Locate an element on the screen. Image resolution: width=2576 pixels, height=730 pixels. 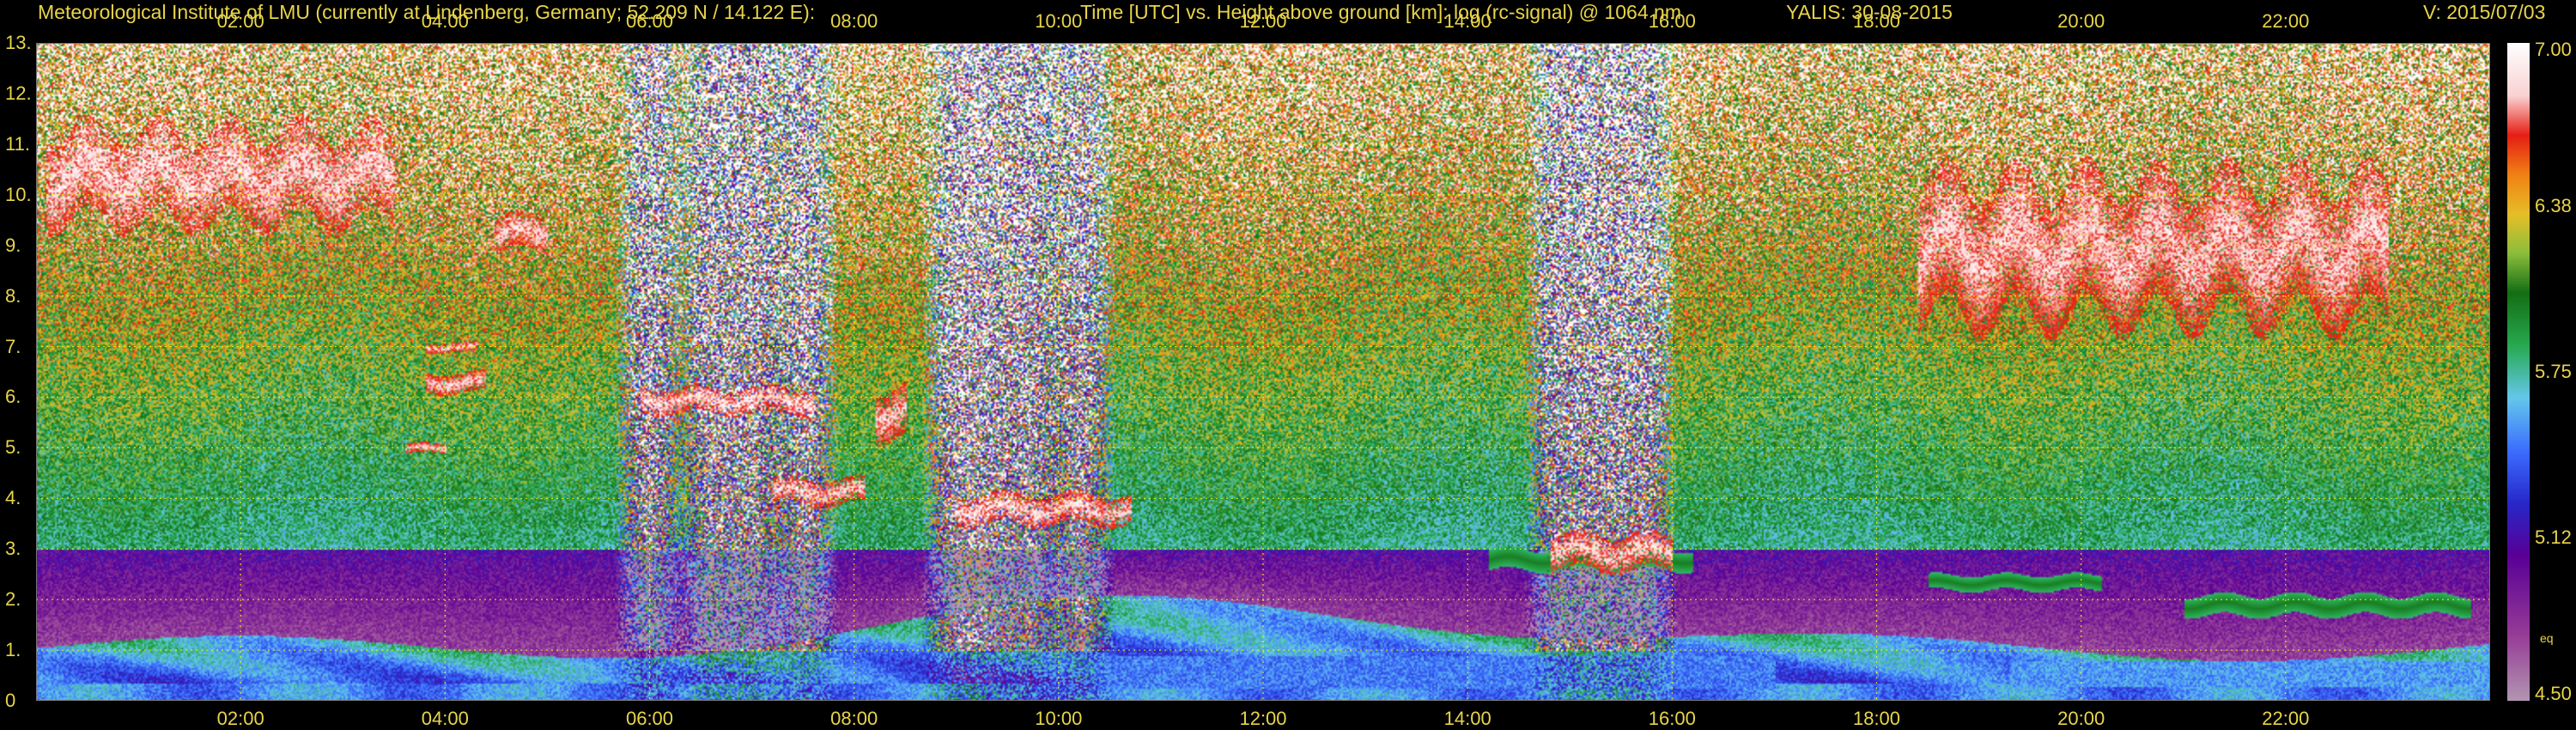
y-tick-label: 3. is located at coordinates (13, 549).